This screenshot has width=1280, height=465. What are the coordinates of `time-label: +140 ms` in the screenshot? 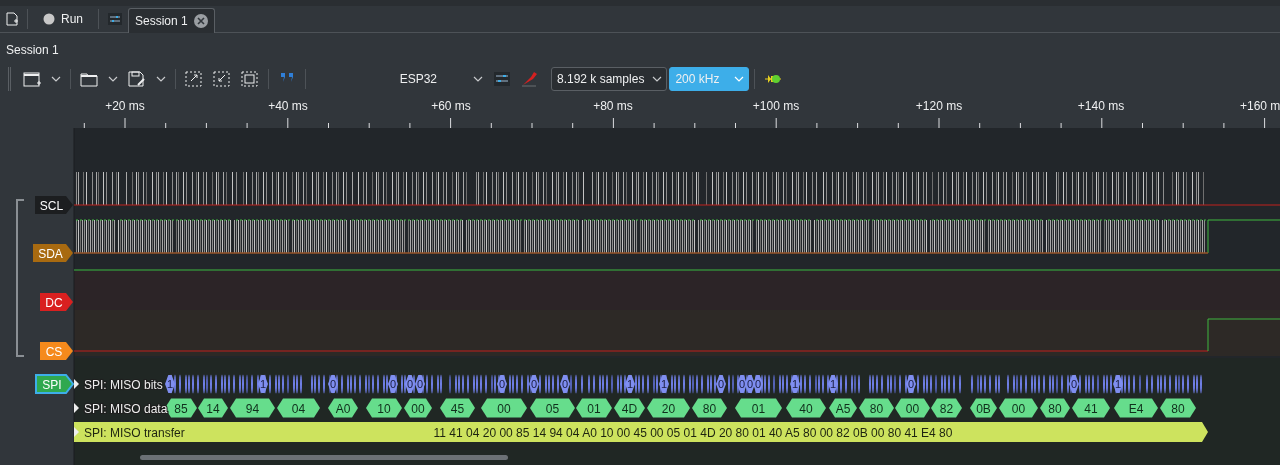 It's located at (1101, 106).